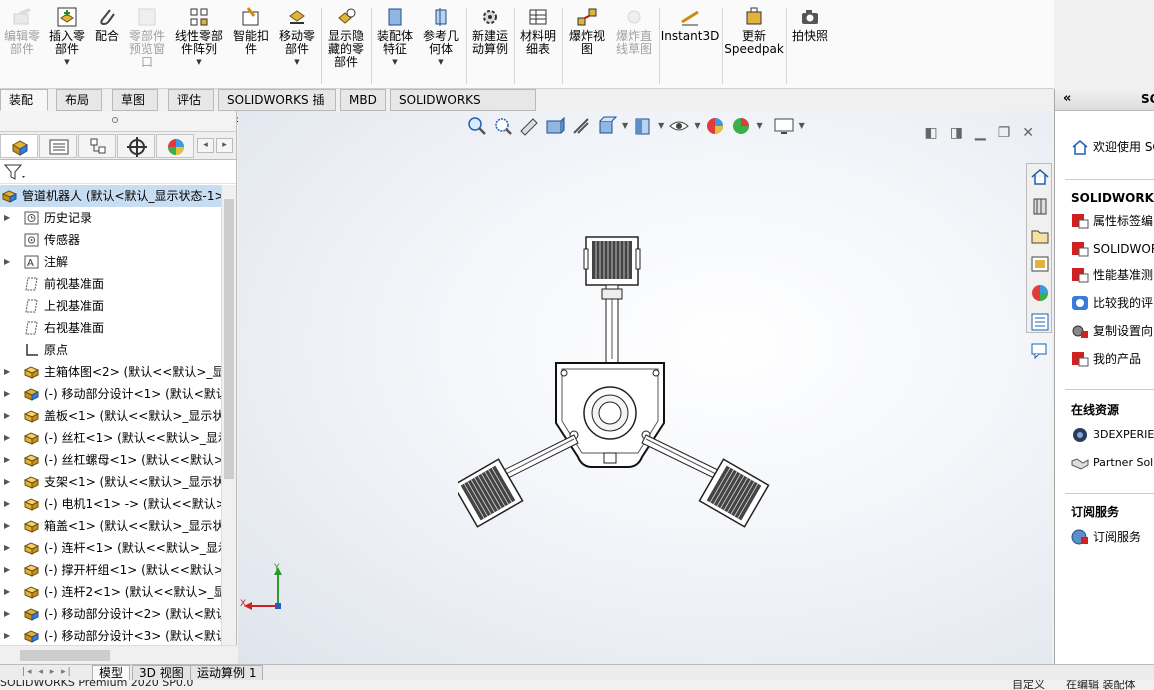  What do you see at coordinates (111, 240) in the screenshot?
I see `tree-item-sensors: 传感器` at bounding box center [111, 240].